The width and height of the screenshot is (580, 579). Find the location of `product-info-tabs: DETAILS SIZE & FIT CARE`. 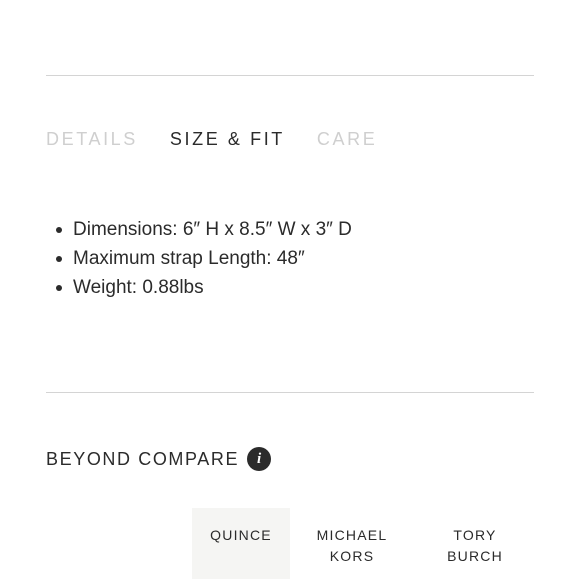

product-info-tabs: DETAILS SIZE & FIT CARE is located at coordinates (211, 139).